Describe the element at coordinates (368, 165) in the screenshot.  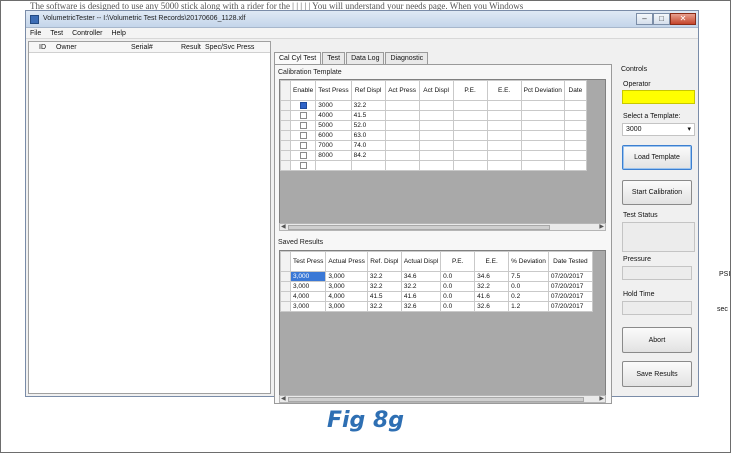
I see `ref-displ-cell` at that location.